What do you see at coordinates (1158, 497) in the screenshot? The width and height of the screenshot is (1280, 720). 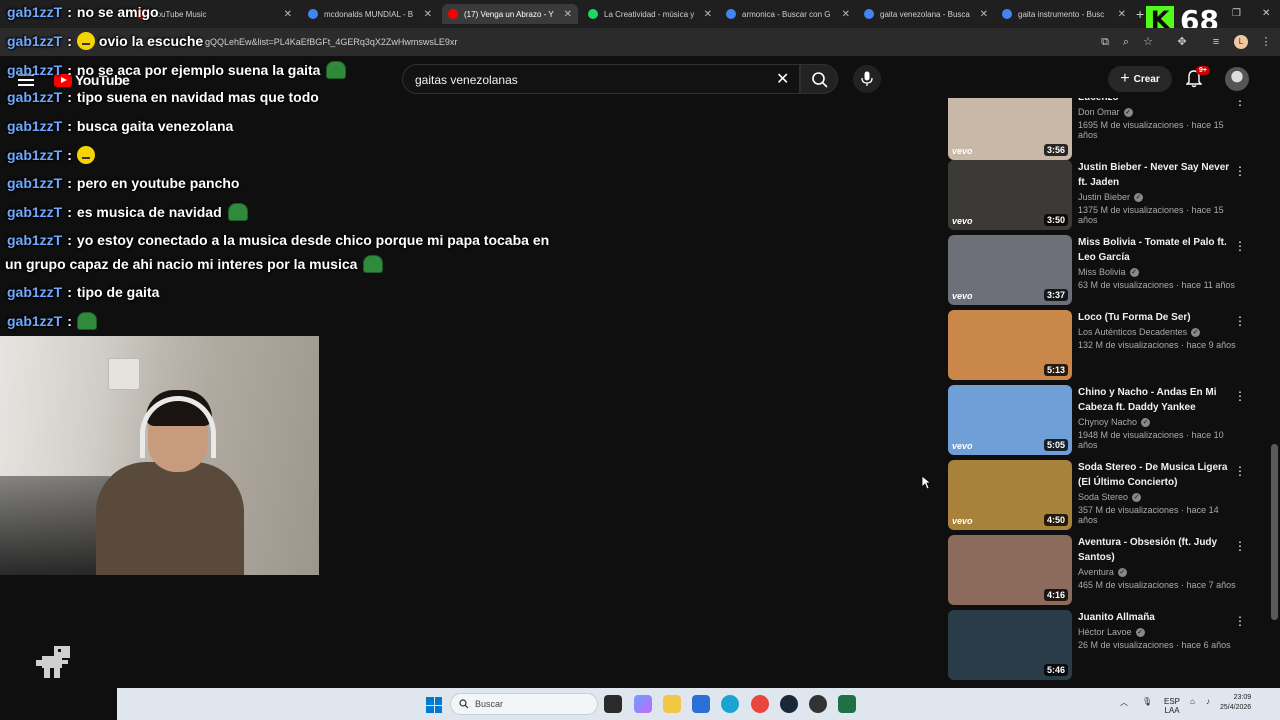 I see `video-channel: Soda Stereo ✓` at bounding box center [1158, 497].